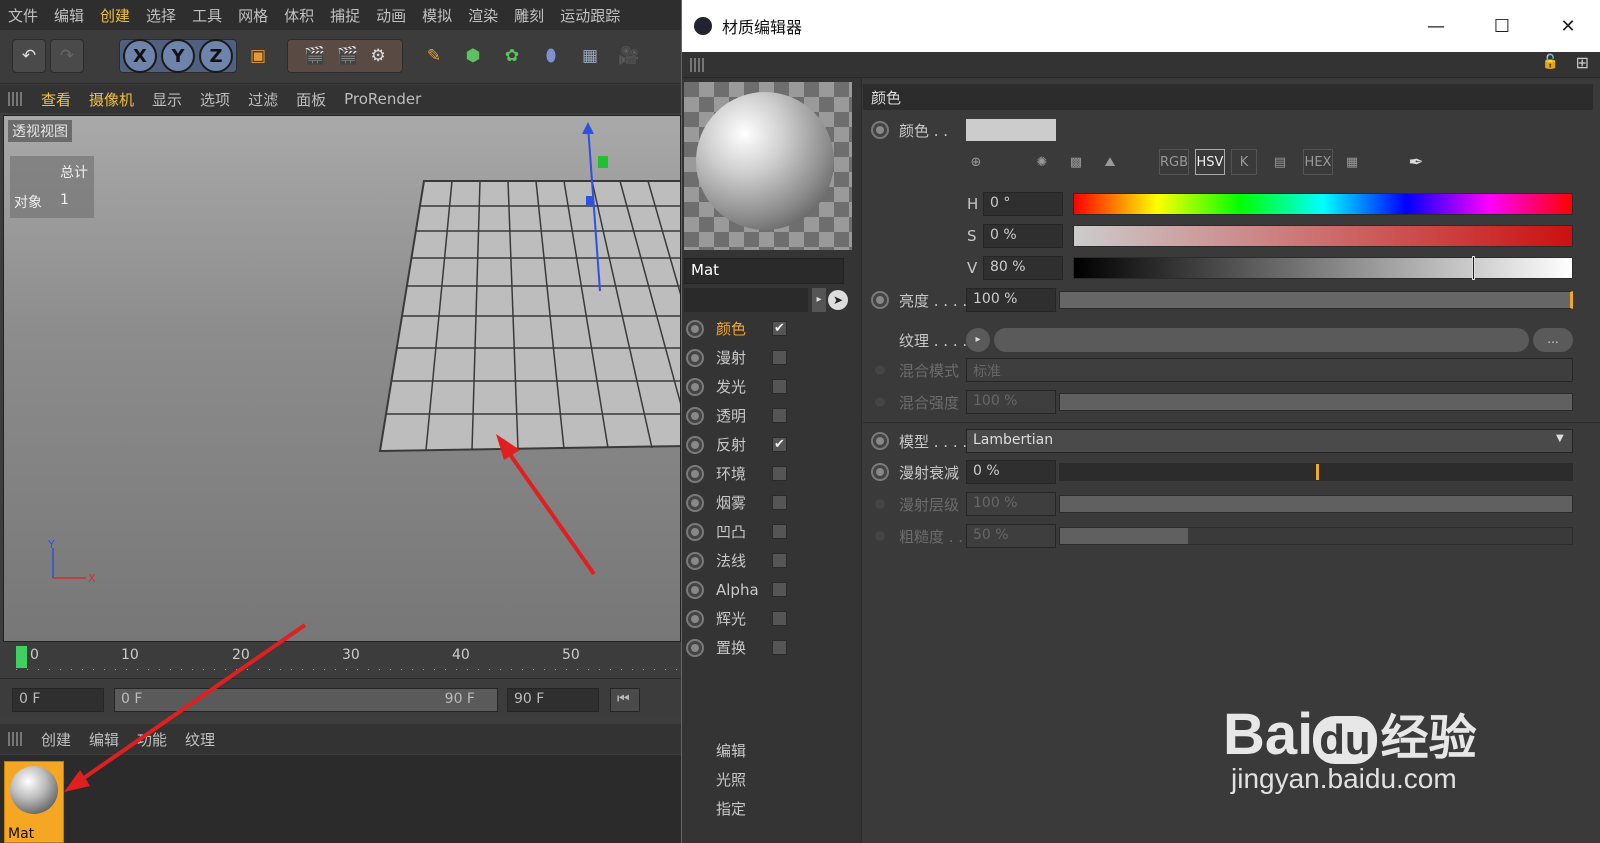 The height and width of the screenshot is (843, 1600). Describe the element at coordinates (590, 56) in the screenshot. I see `floor-button: ▦` at that location.